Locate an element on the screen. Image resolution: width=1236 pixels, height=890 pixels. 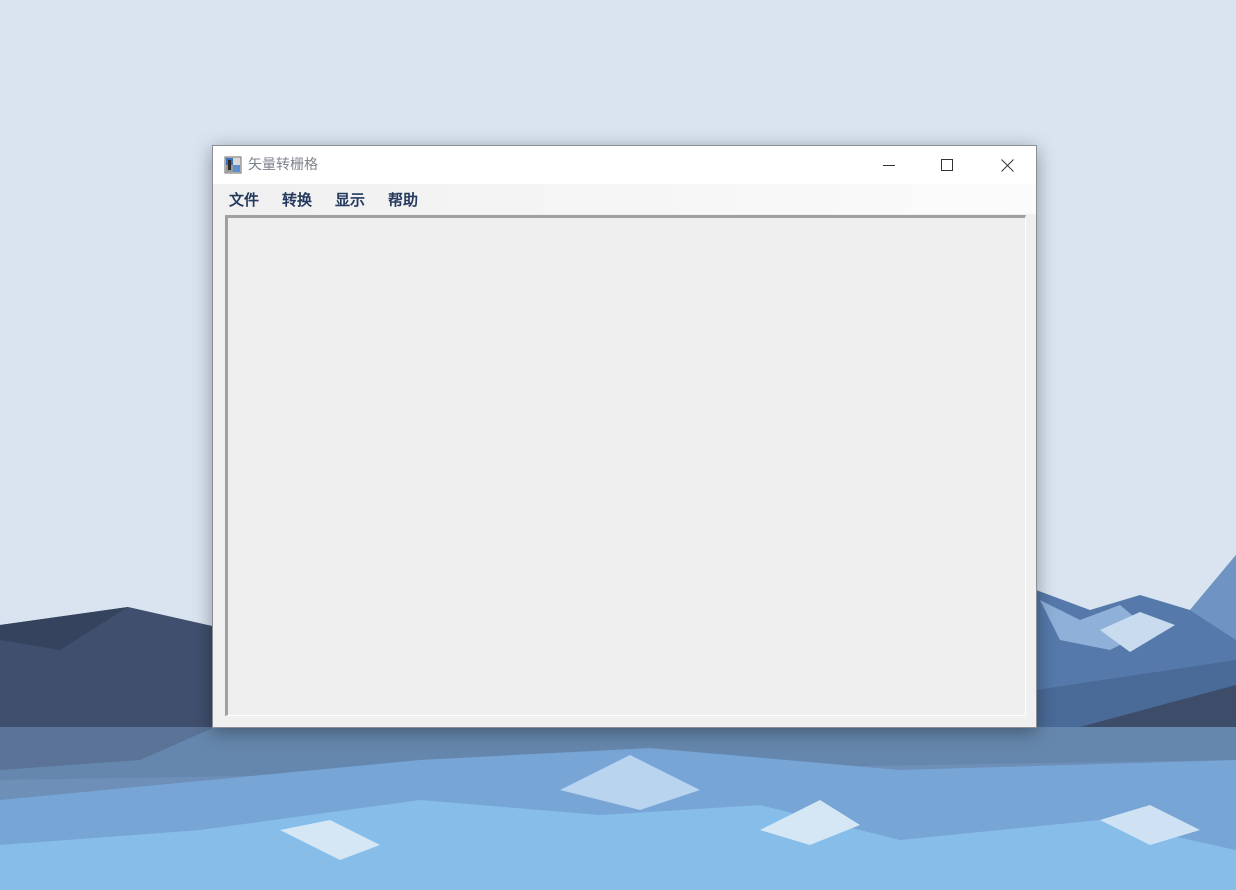
minimize-icon is located at coordinates (889, 165).